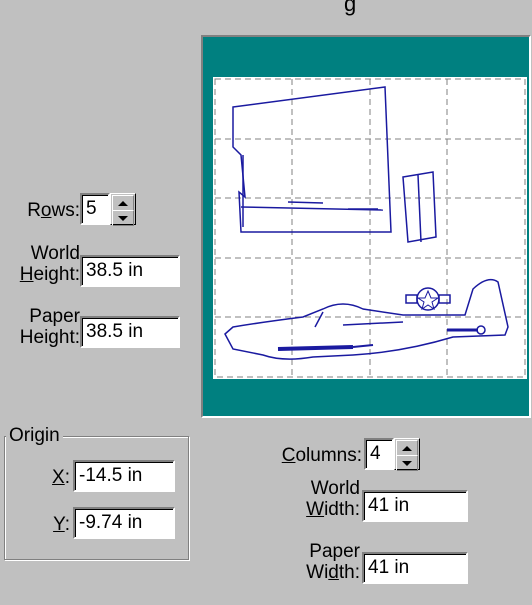  I want to click on rows-label: Rows:, so click(53, 210).